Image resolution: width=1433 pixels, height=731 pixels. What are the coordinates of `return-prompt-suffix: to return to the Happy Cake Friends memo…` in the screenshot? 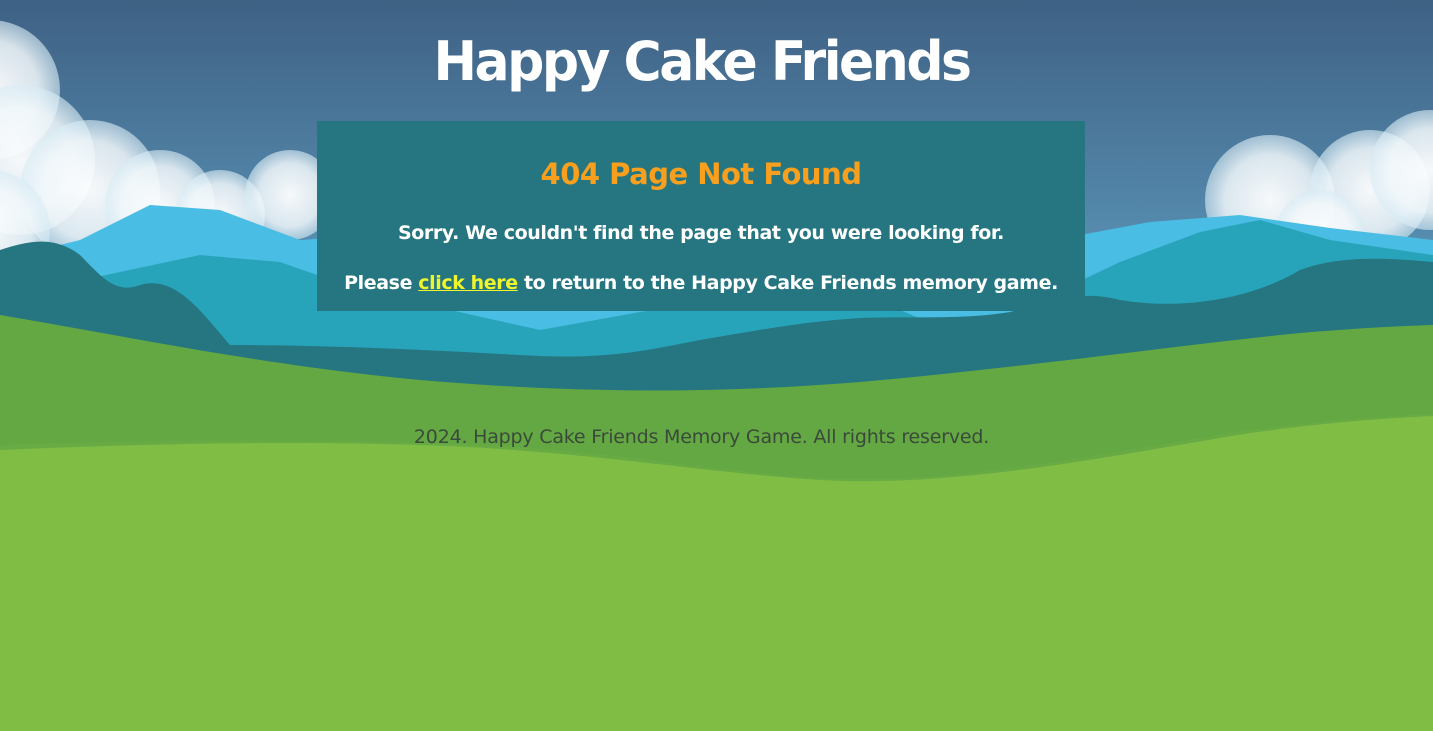 It's located at (787, 283).